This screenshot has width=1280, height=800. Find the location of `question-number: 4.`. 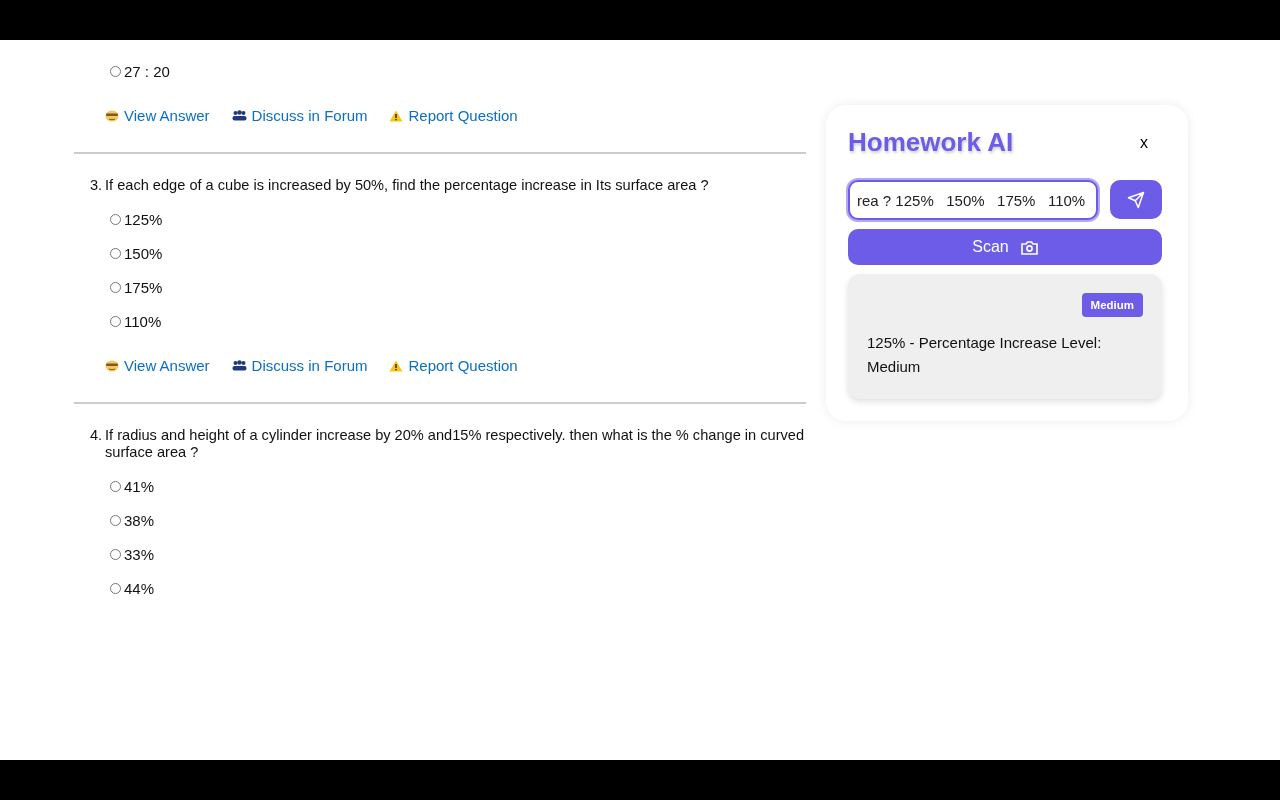

question-number: 4. is located at coordinates (97, 436).